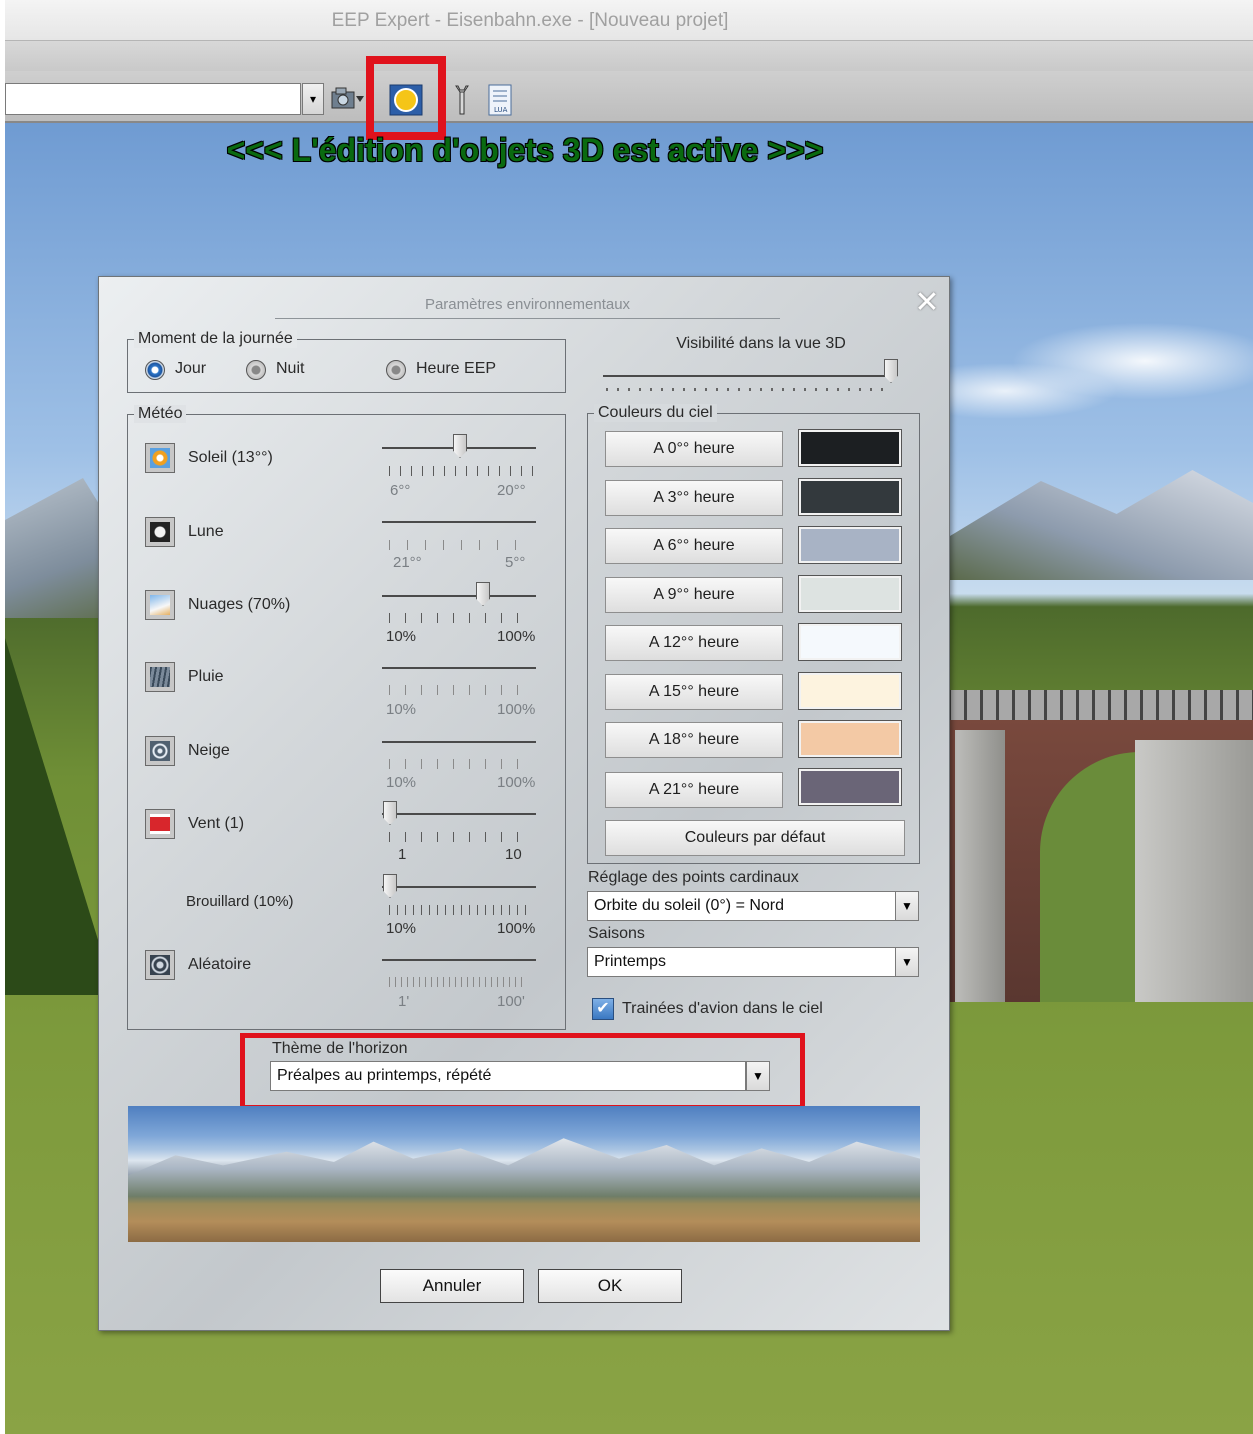 Image resolution: width=1253 pixels, height=1434 pixels. Describe the element at coordinates (216, 823) in the screenshot. I see `weather-vent-label: Vent (1)` at that location.